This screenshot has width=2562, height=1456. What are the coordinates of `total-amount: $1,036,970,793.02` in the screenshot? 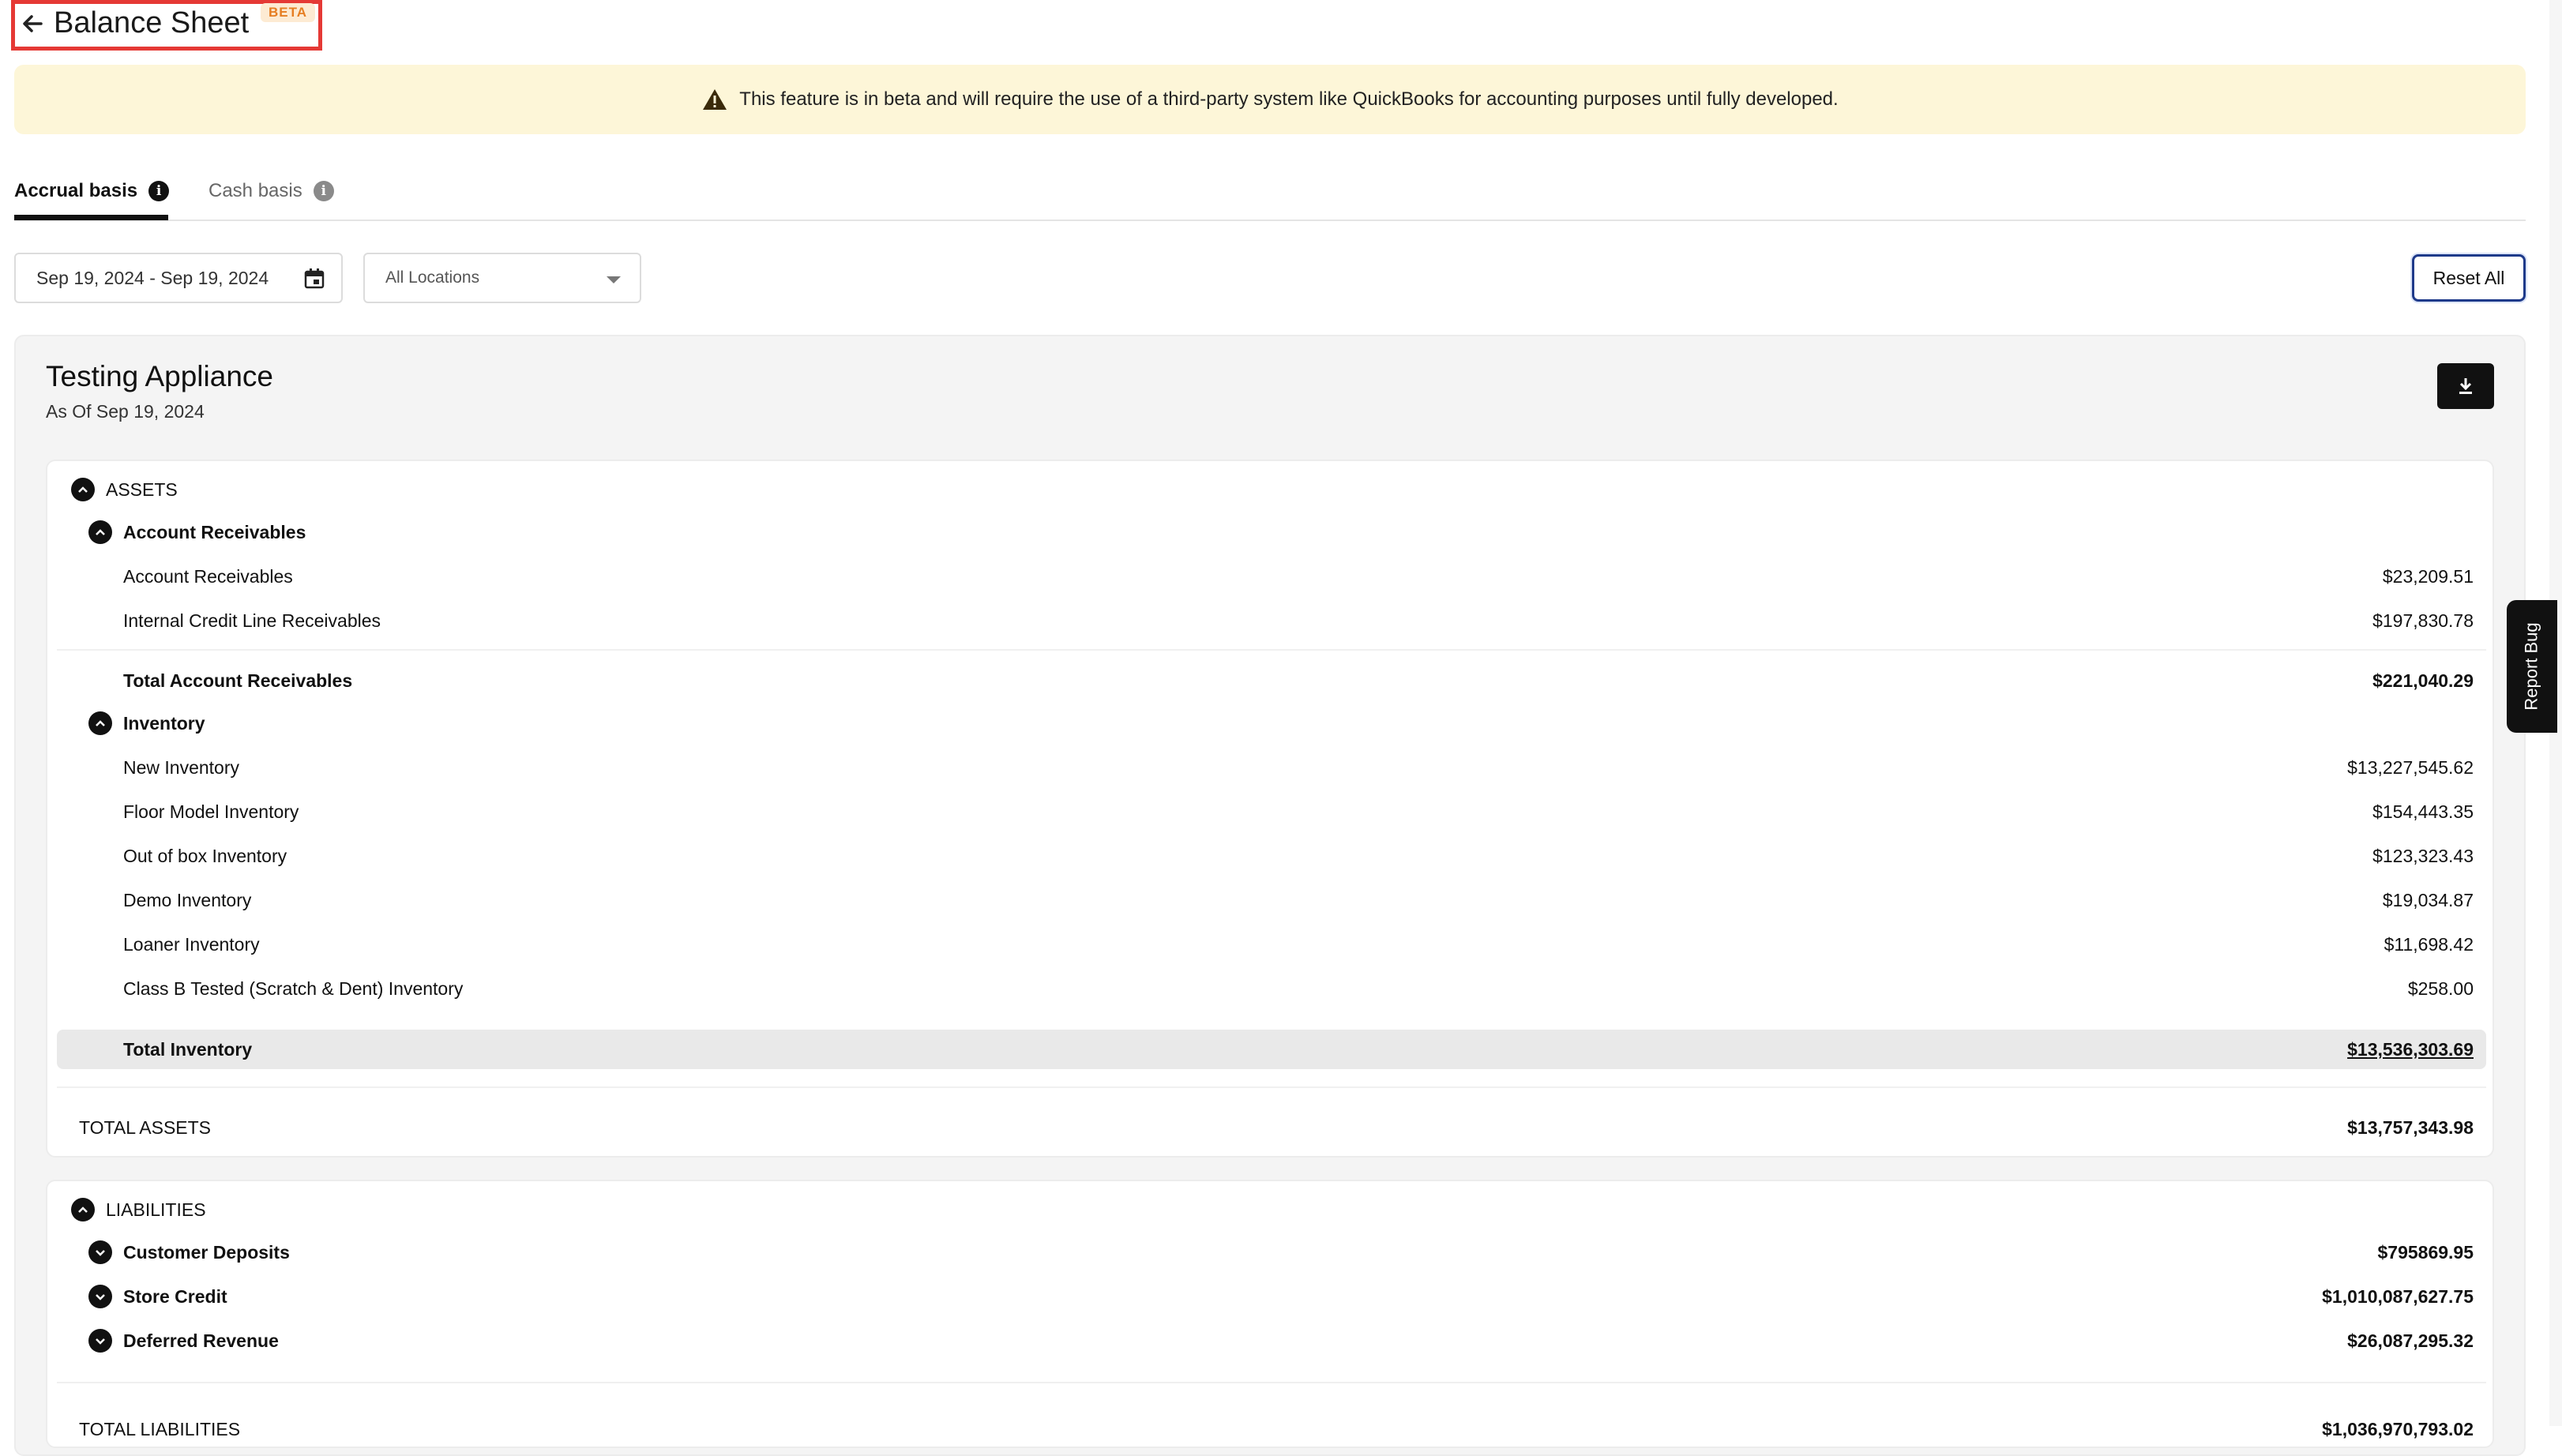 It's located at (2398, 1428).